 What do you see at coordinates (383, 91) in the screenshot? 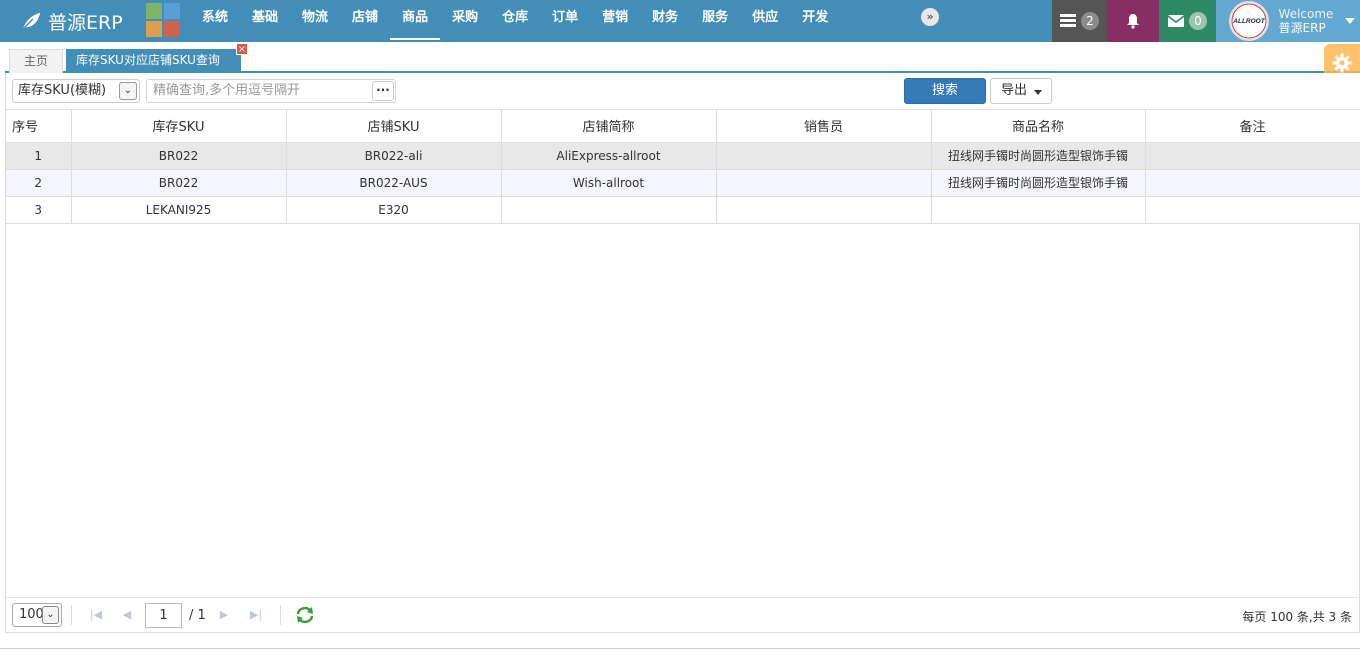
I see `more-options-button: ···` at bounding box center [383, 91].